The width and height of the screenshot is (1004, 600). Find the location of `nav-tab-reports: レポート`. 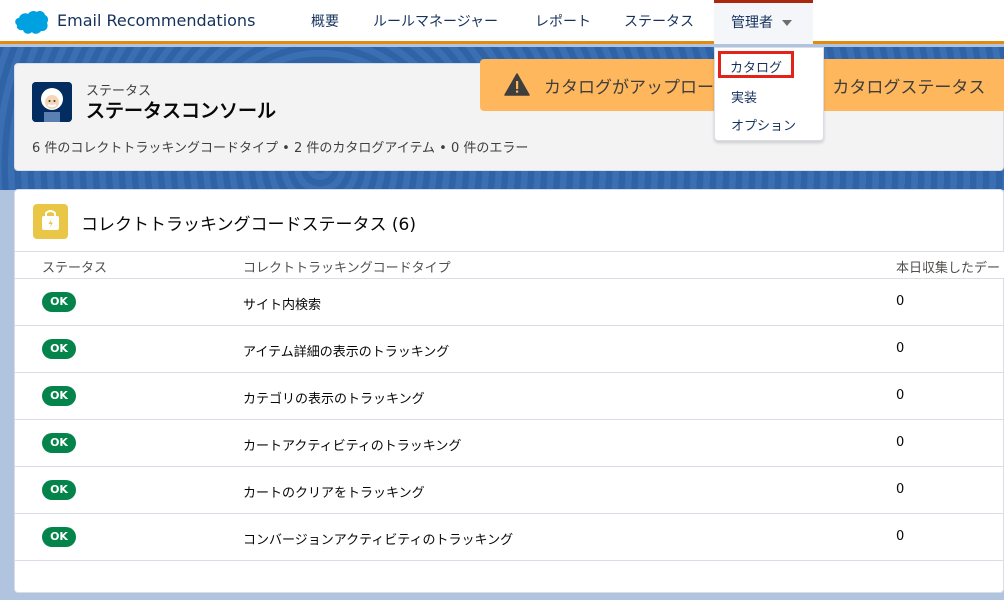

nav-tab-reports: レポート is located at coordinates (563, 22).